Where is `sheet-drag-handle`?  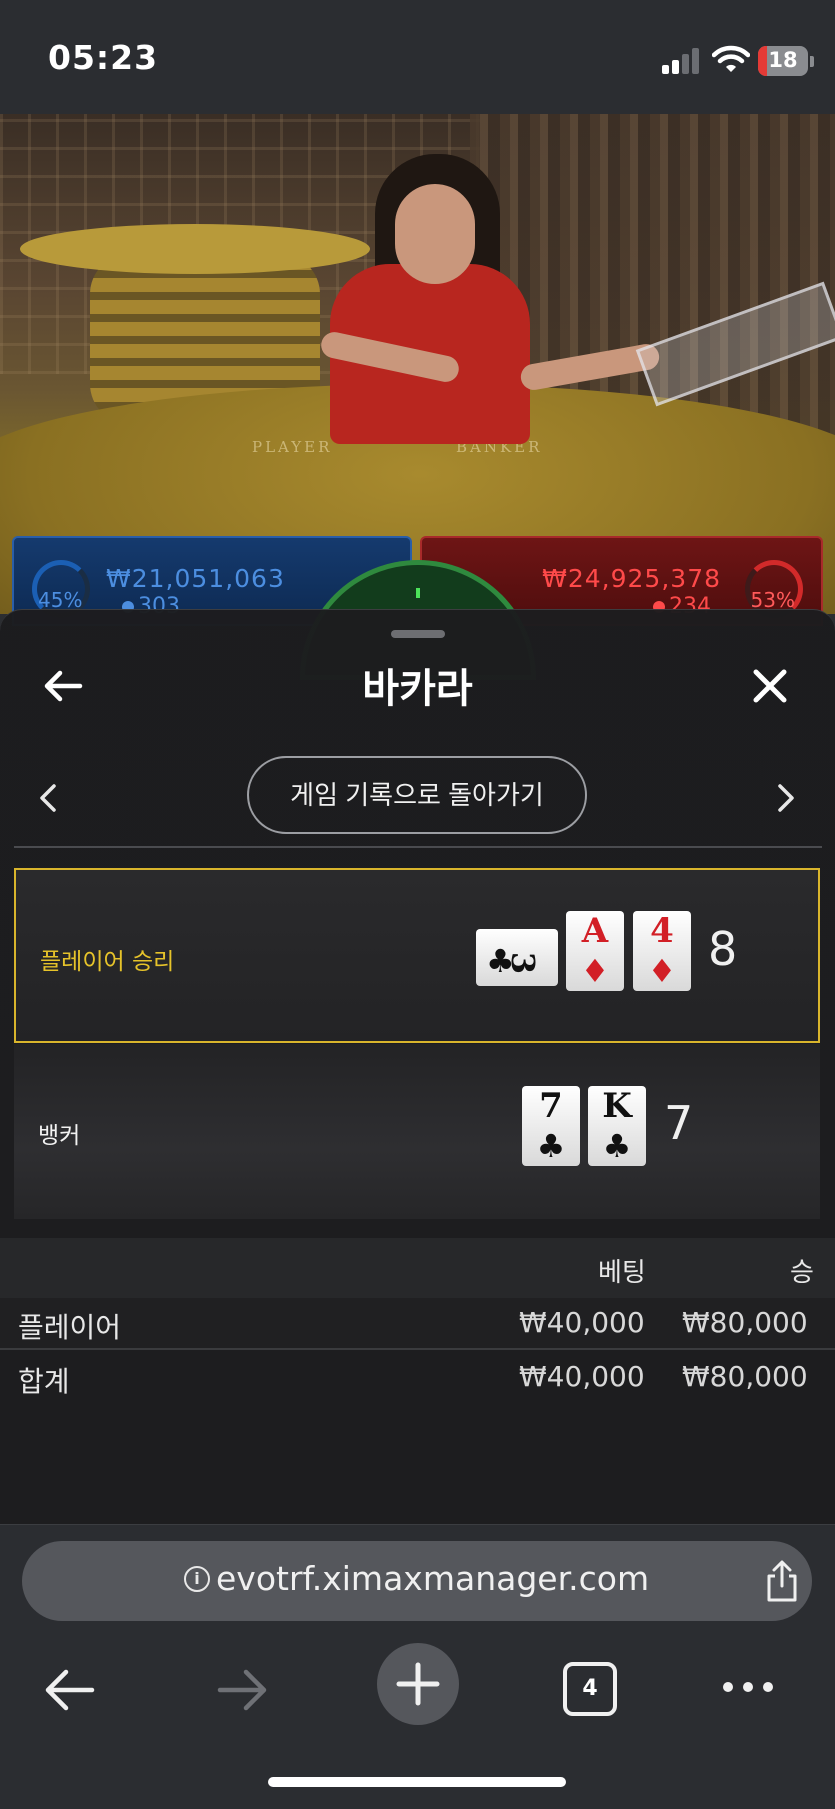
sheet-drag-handle is located at coordinates (418, 634).